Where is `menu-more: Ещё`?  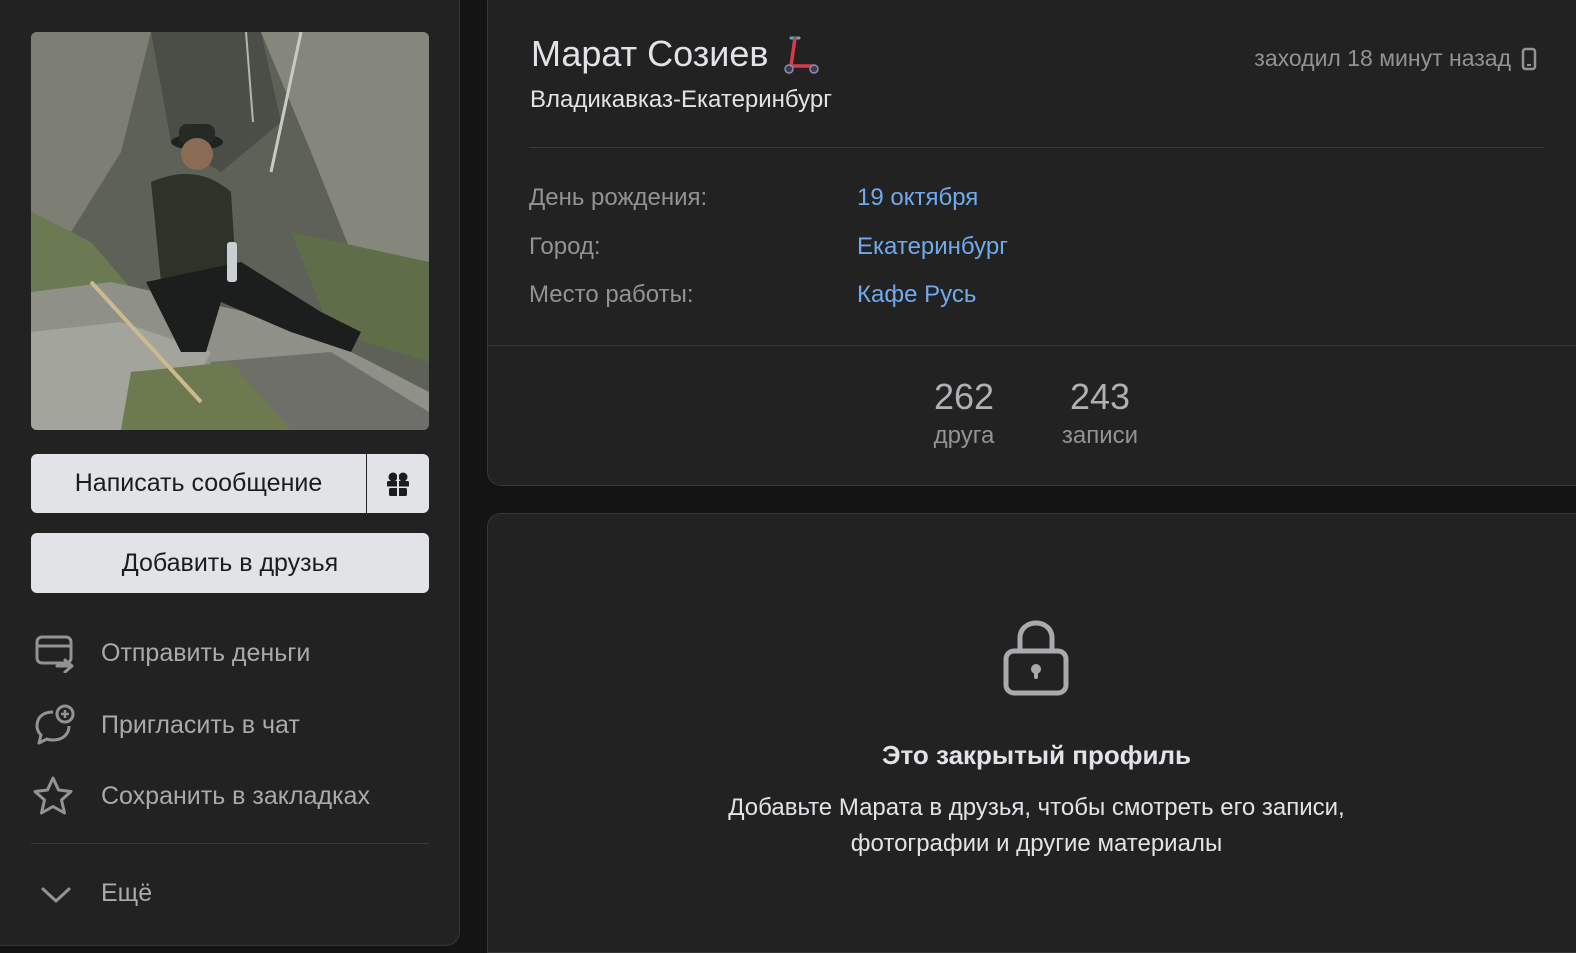
menu-more: Ещё is located at coordinates (230, 893).